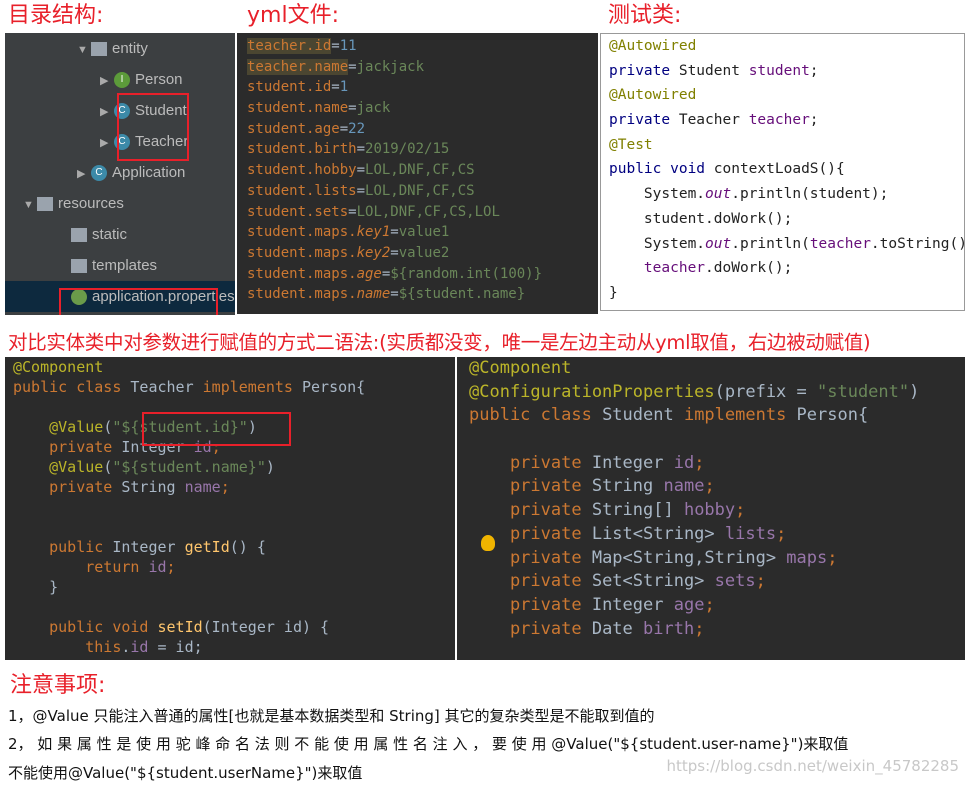 The height and width of the screenshot is (786, 969). I want to click on heading-tree: 目录结构:, so click(56, 15).